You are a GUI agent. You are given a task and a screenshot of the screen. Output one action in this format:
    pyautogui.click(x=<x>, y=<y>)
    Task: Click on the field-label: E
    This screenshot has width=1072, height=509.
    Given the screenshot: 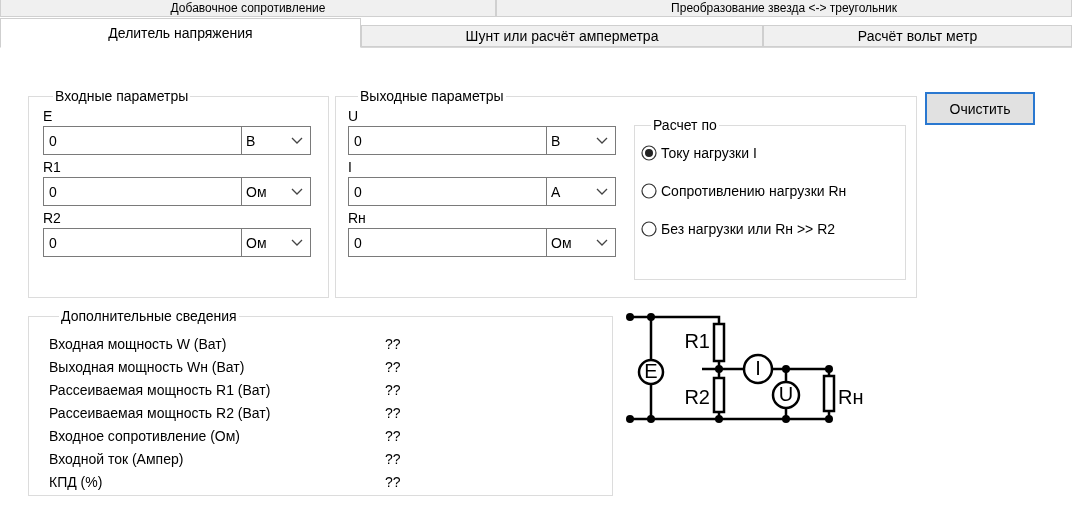 What is the action you would take?
    pyautogui.click(x=48, y=116)
    